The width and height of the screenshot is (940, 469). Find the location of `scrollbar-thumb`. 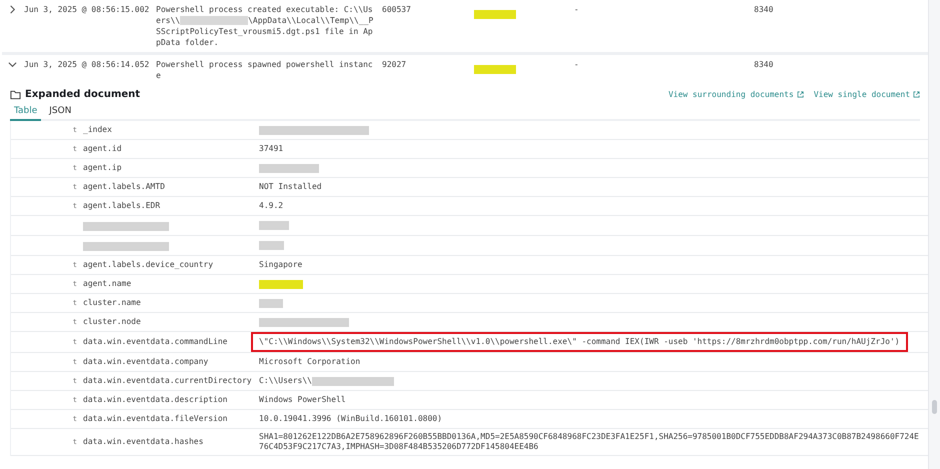

scrollbar-thumb is located at coordinates (934, 407).